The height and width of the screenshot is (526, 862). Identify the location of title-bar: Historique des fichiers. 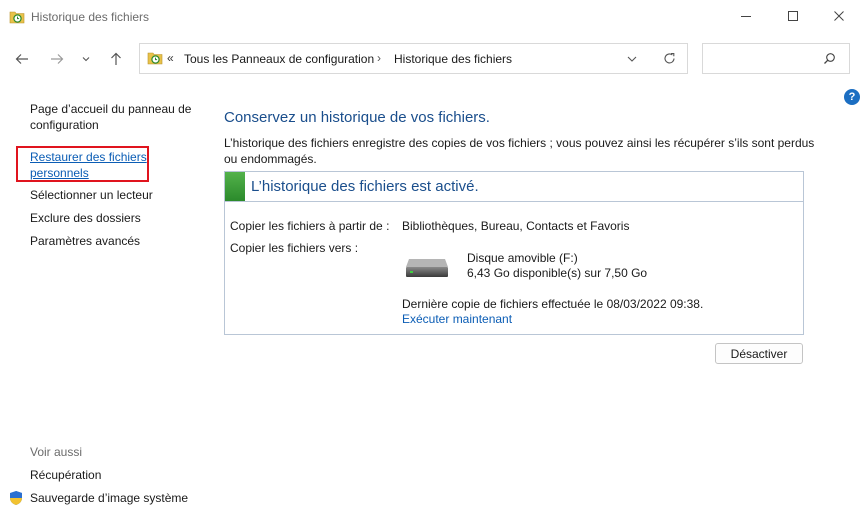
(431, 17).